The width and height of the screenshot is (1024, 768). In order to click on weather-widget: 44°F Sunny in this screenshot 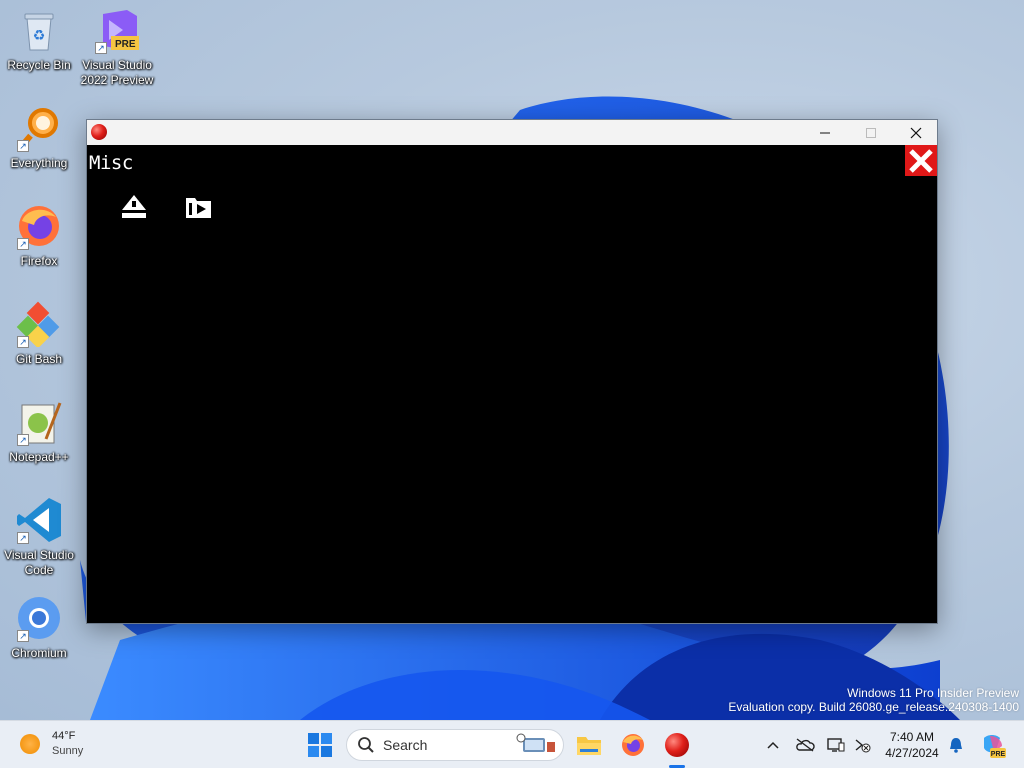, I will do `click(51, 744)`.